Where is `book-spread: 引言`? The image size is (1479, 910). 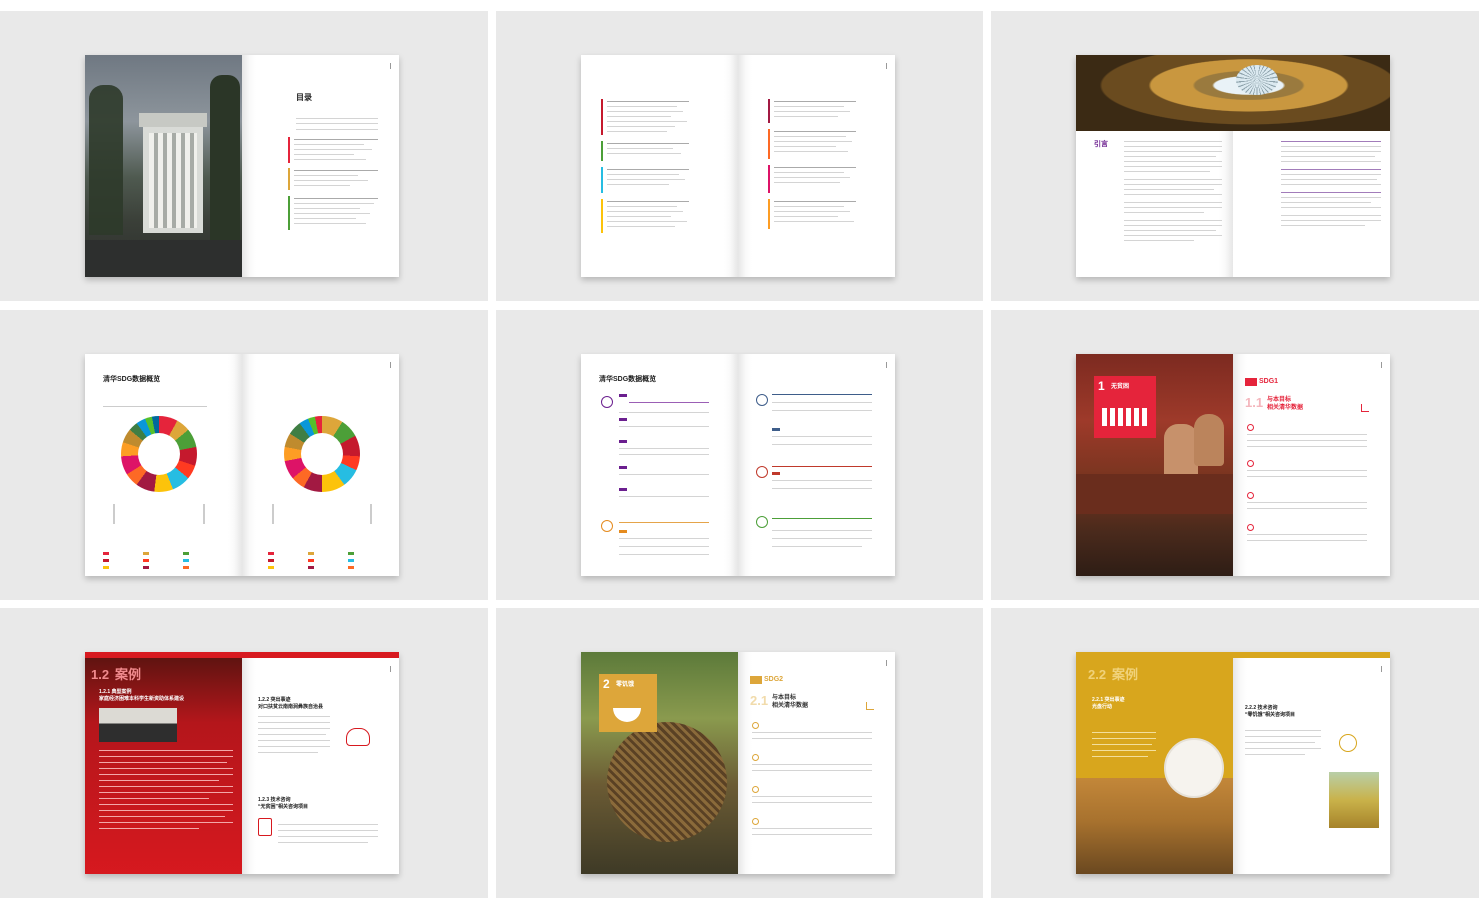
book-spread: 引言 is located at coordinates (1233, 166).